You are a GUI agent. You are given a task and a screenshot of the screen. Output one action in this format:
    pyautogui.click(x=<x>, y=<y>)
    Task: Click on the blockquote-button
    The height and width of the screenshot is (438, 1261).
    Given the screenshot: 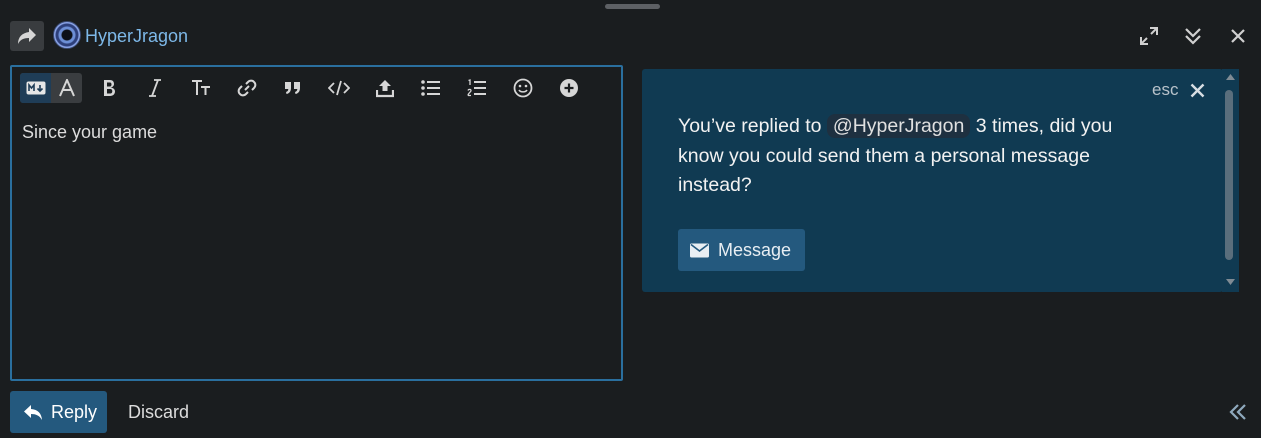 What is the action you would take?
    pyautogui.click(x=293, y=88)
    